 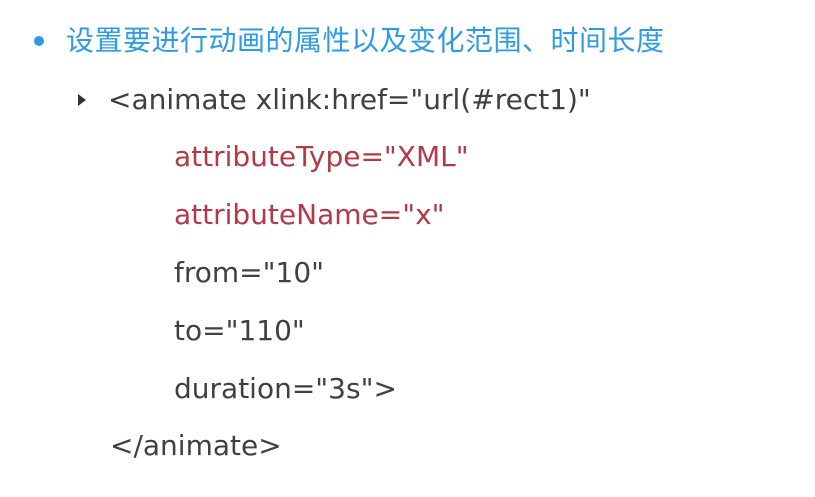 I want to click on slide-heading: 设置要进行动画的属性以及变化范围、时间长度, so click(x=365, y=40).